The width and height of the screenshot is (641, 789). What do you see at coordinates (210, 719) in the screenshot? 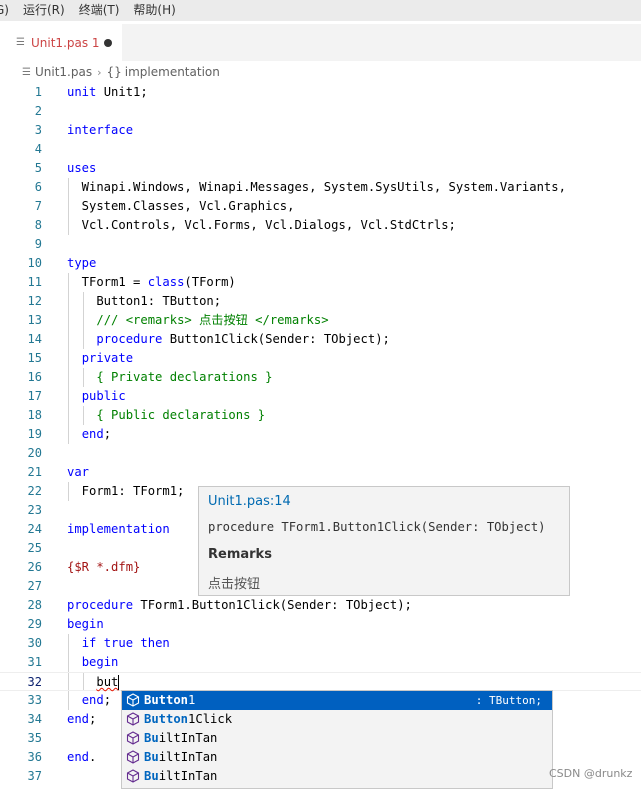
I see `suggest-rest: 1Click` at bounding box center [210, 719].